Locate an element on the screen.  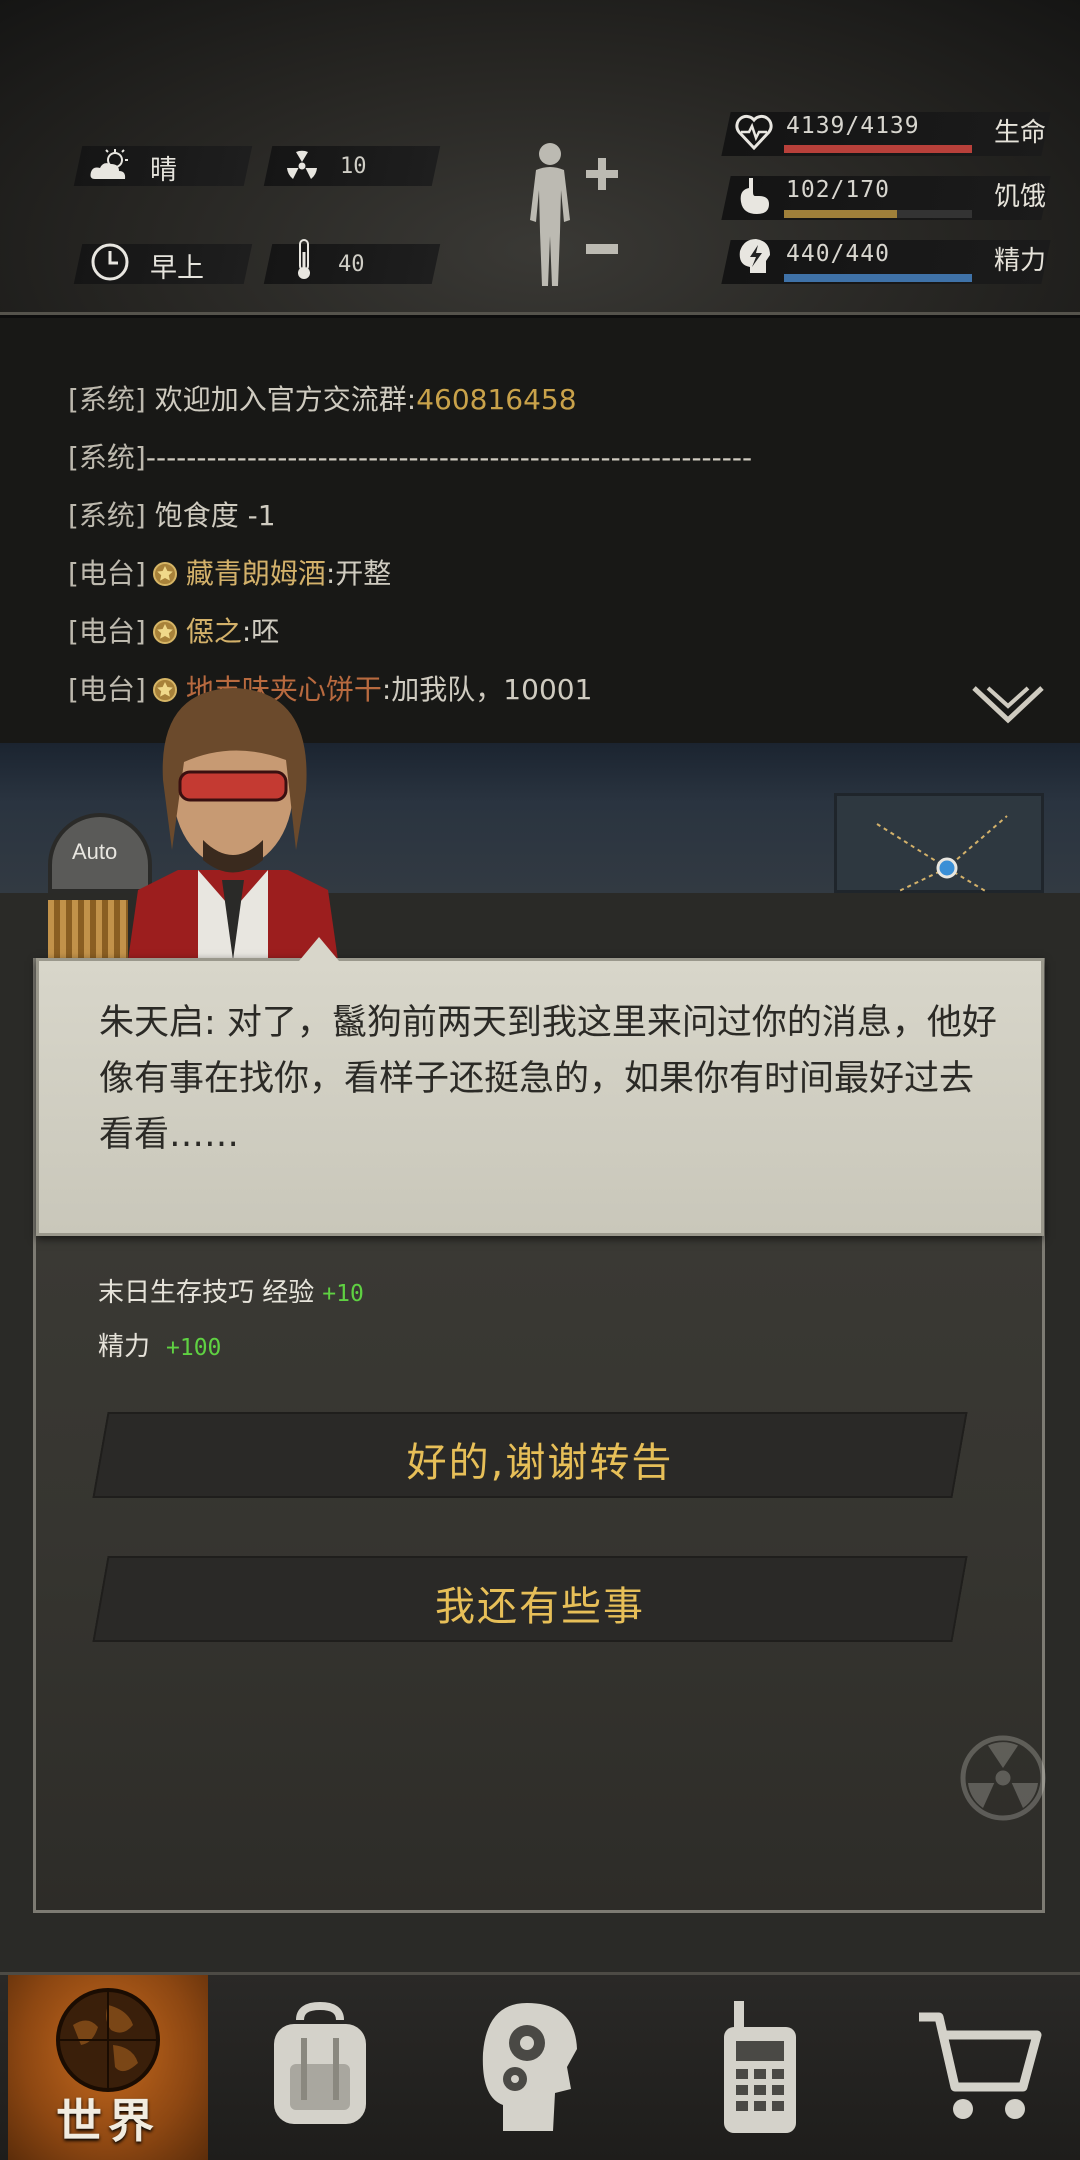
reward-energy: 精力 +100 is located at coordinates (159, 1344).